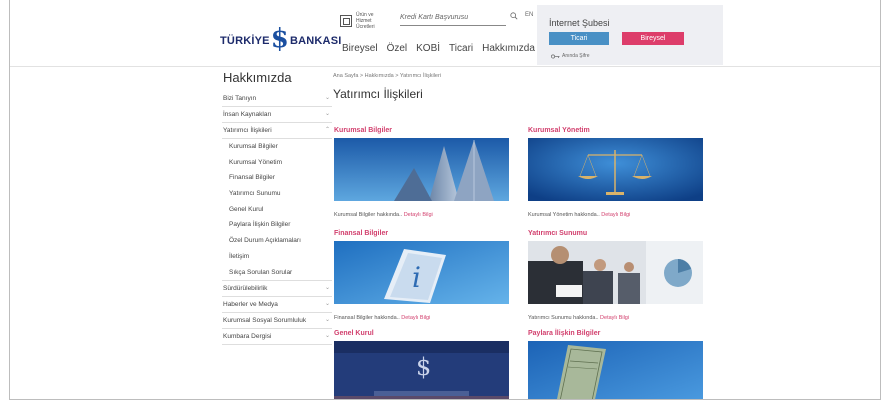 This screenshot has height=406, width=896. I want to click on assembly-hall-image: $, so click(421, 370).